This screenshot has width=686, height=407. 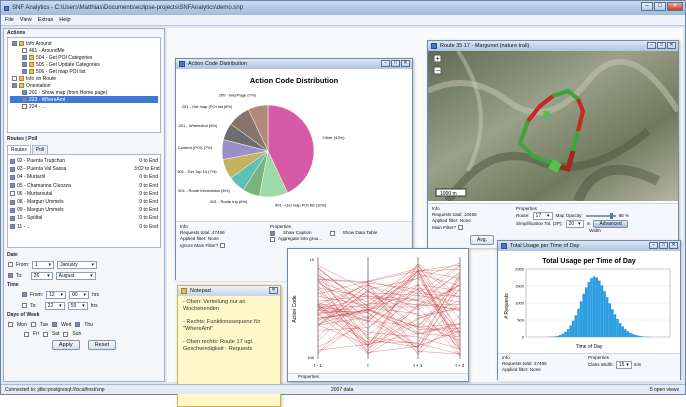 I want to click on route-range: 3:02 to End, so click(x=146, y=169).